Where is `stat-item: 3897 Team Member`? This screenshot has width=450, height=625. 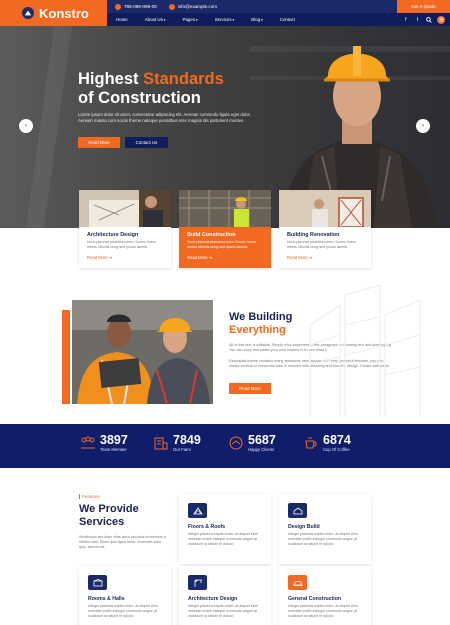 stat-item: 3897 Team Member is located at coordinates (104, 443).